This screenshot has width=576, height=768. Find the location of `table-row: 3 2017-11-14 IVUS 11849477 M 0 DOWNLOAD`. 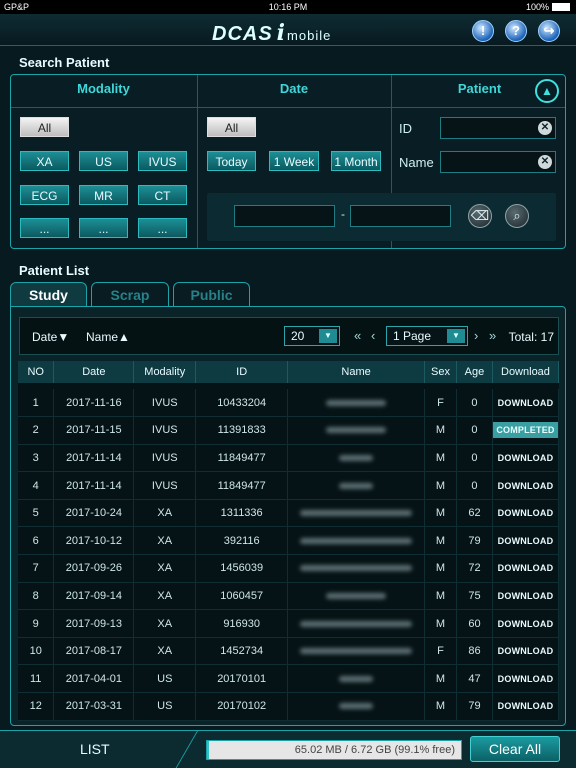

table-row: 3 2017-11-14 IVUS 11849477 M 0 DOWNLOAD is located at coordinates (289, 458).